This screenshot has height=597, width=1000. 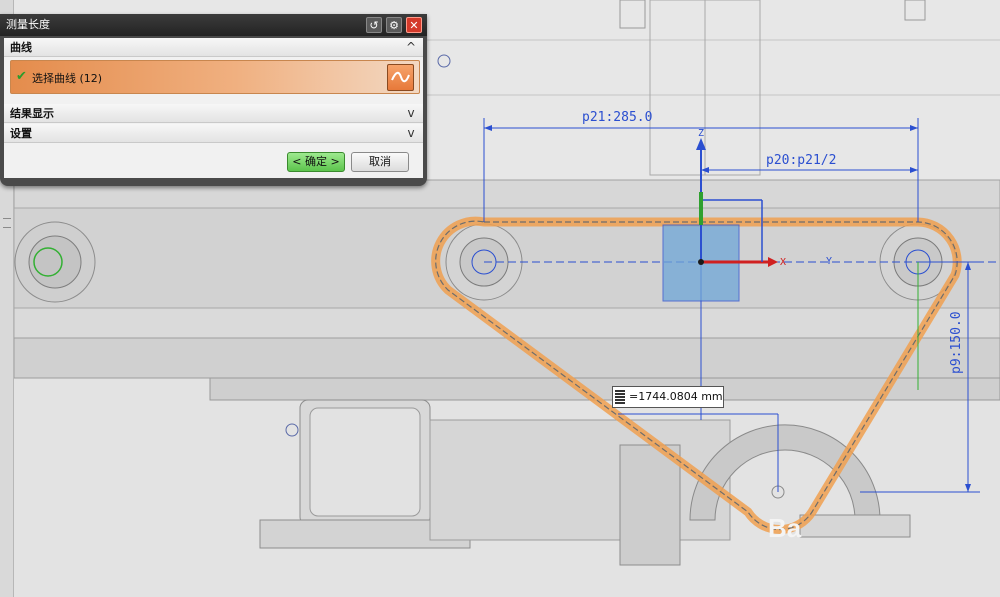 What do you see at coordinates (701, 133) in the screenshot?
I see `z-axis-label: Z` at bounding box center [701, 133].